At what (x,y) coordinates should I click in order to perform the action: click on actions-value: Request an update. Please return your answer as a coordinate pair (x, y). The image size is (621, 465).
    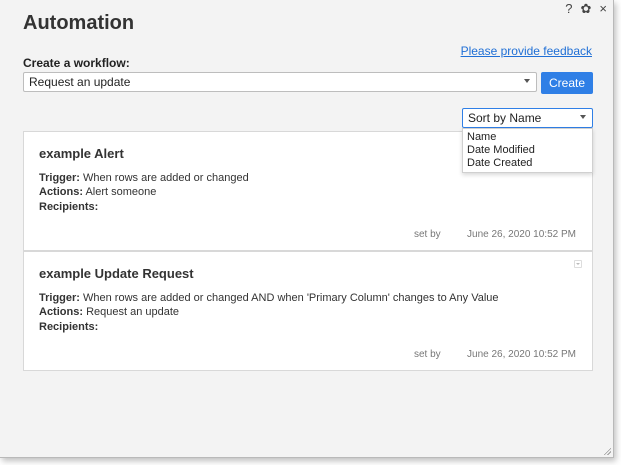
    Looking at the image, I should click on (133, 312).